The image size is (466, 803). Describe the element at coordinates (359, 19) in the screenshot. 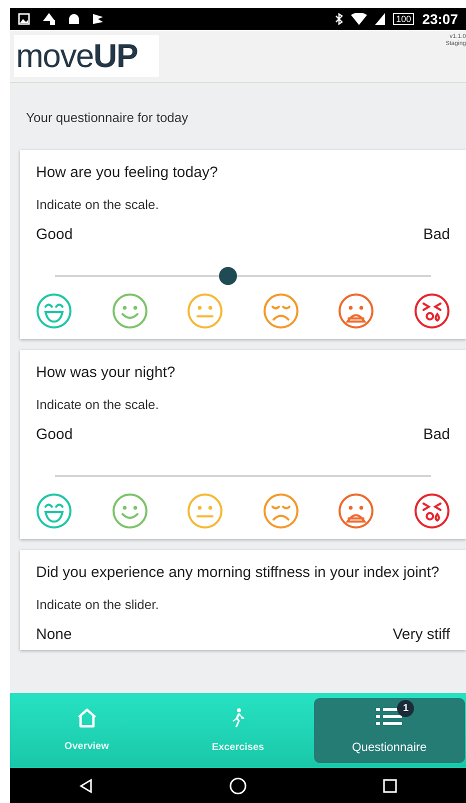

I see `wifi-icon` at that location.